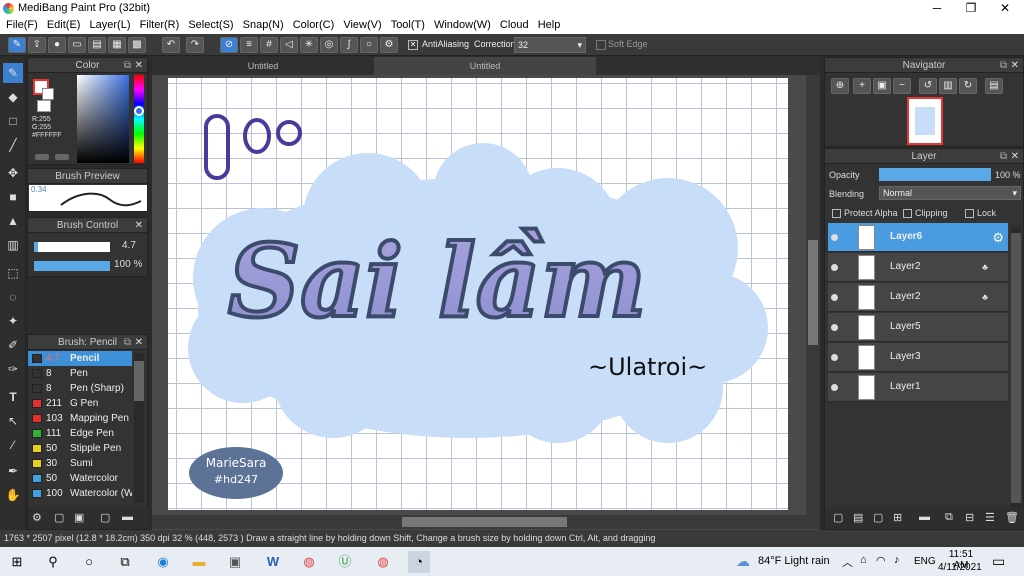 Image resolution: width=1024 pixels, height=576 pixels. What do you see at coordinates (13, 73) in the screenshot?
I see `brush-icon: ✎` at bounding box center [13, 73].